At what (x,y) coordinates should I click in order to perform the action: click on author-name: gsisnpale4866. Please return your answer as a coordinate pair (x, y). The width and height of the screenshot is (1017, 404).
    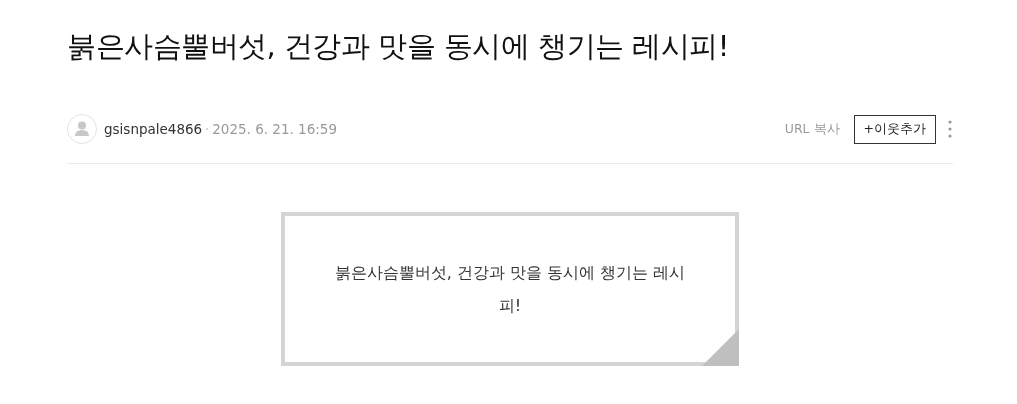
    Looking at the image, I should click on (153, 129).